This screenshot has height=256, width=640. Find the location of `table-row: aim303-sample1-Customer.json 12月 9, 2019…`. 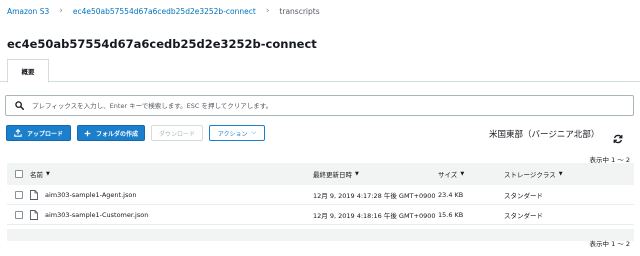

table-row: aim303-sample1-Customer.json 12月 9, 2019… is located at coordinates (320, 215).